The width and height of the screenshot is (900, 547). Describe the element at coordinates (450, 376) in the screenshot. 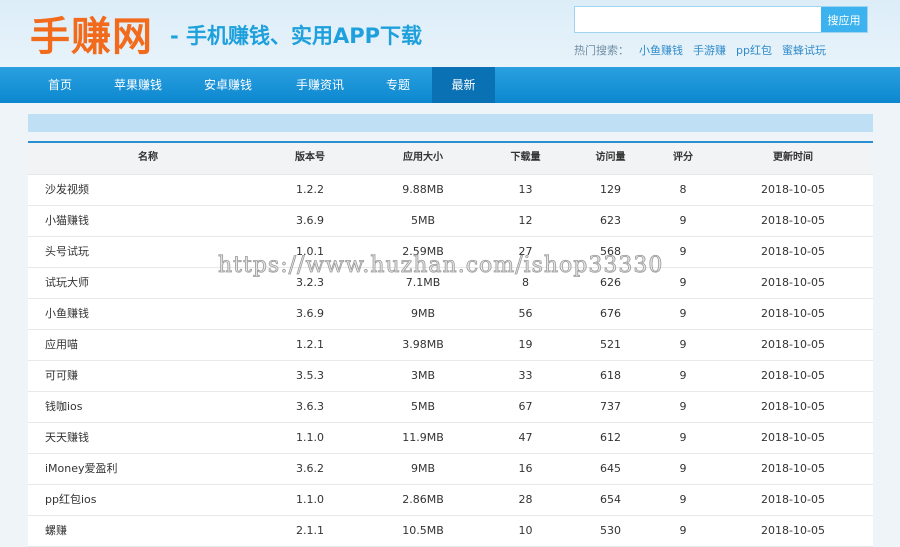

I see `table-row: 可可赚 3.5.3 3MB 33 618 9 2018-10-05` at that location.